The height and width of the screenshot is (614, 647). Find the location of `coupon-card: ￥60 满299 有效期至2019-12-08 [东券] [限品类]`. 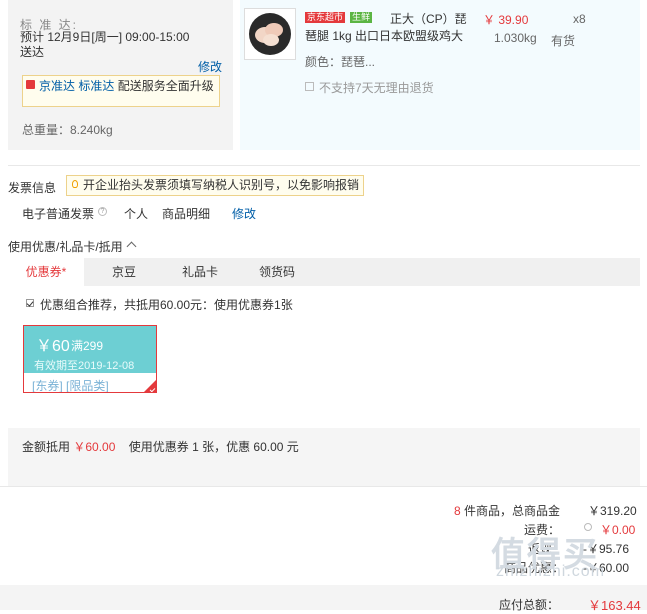

coupon-card: ￥60 满299 有效期至2019-12-08 [东券] [限品类] is located at coordinates (90, 359).